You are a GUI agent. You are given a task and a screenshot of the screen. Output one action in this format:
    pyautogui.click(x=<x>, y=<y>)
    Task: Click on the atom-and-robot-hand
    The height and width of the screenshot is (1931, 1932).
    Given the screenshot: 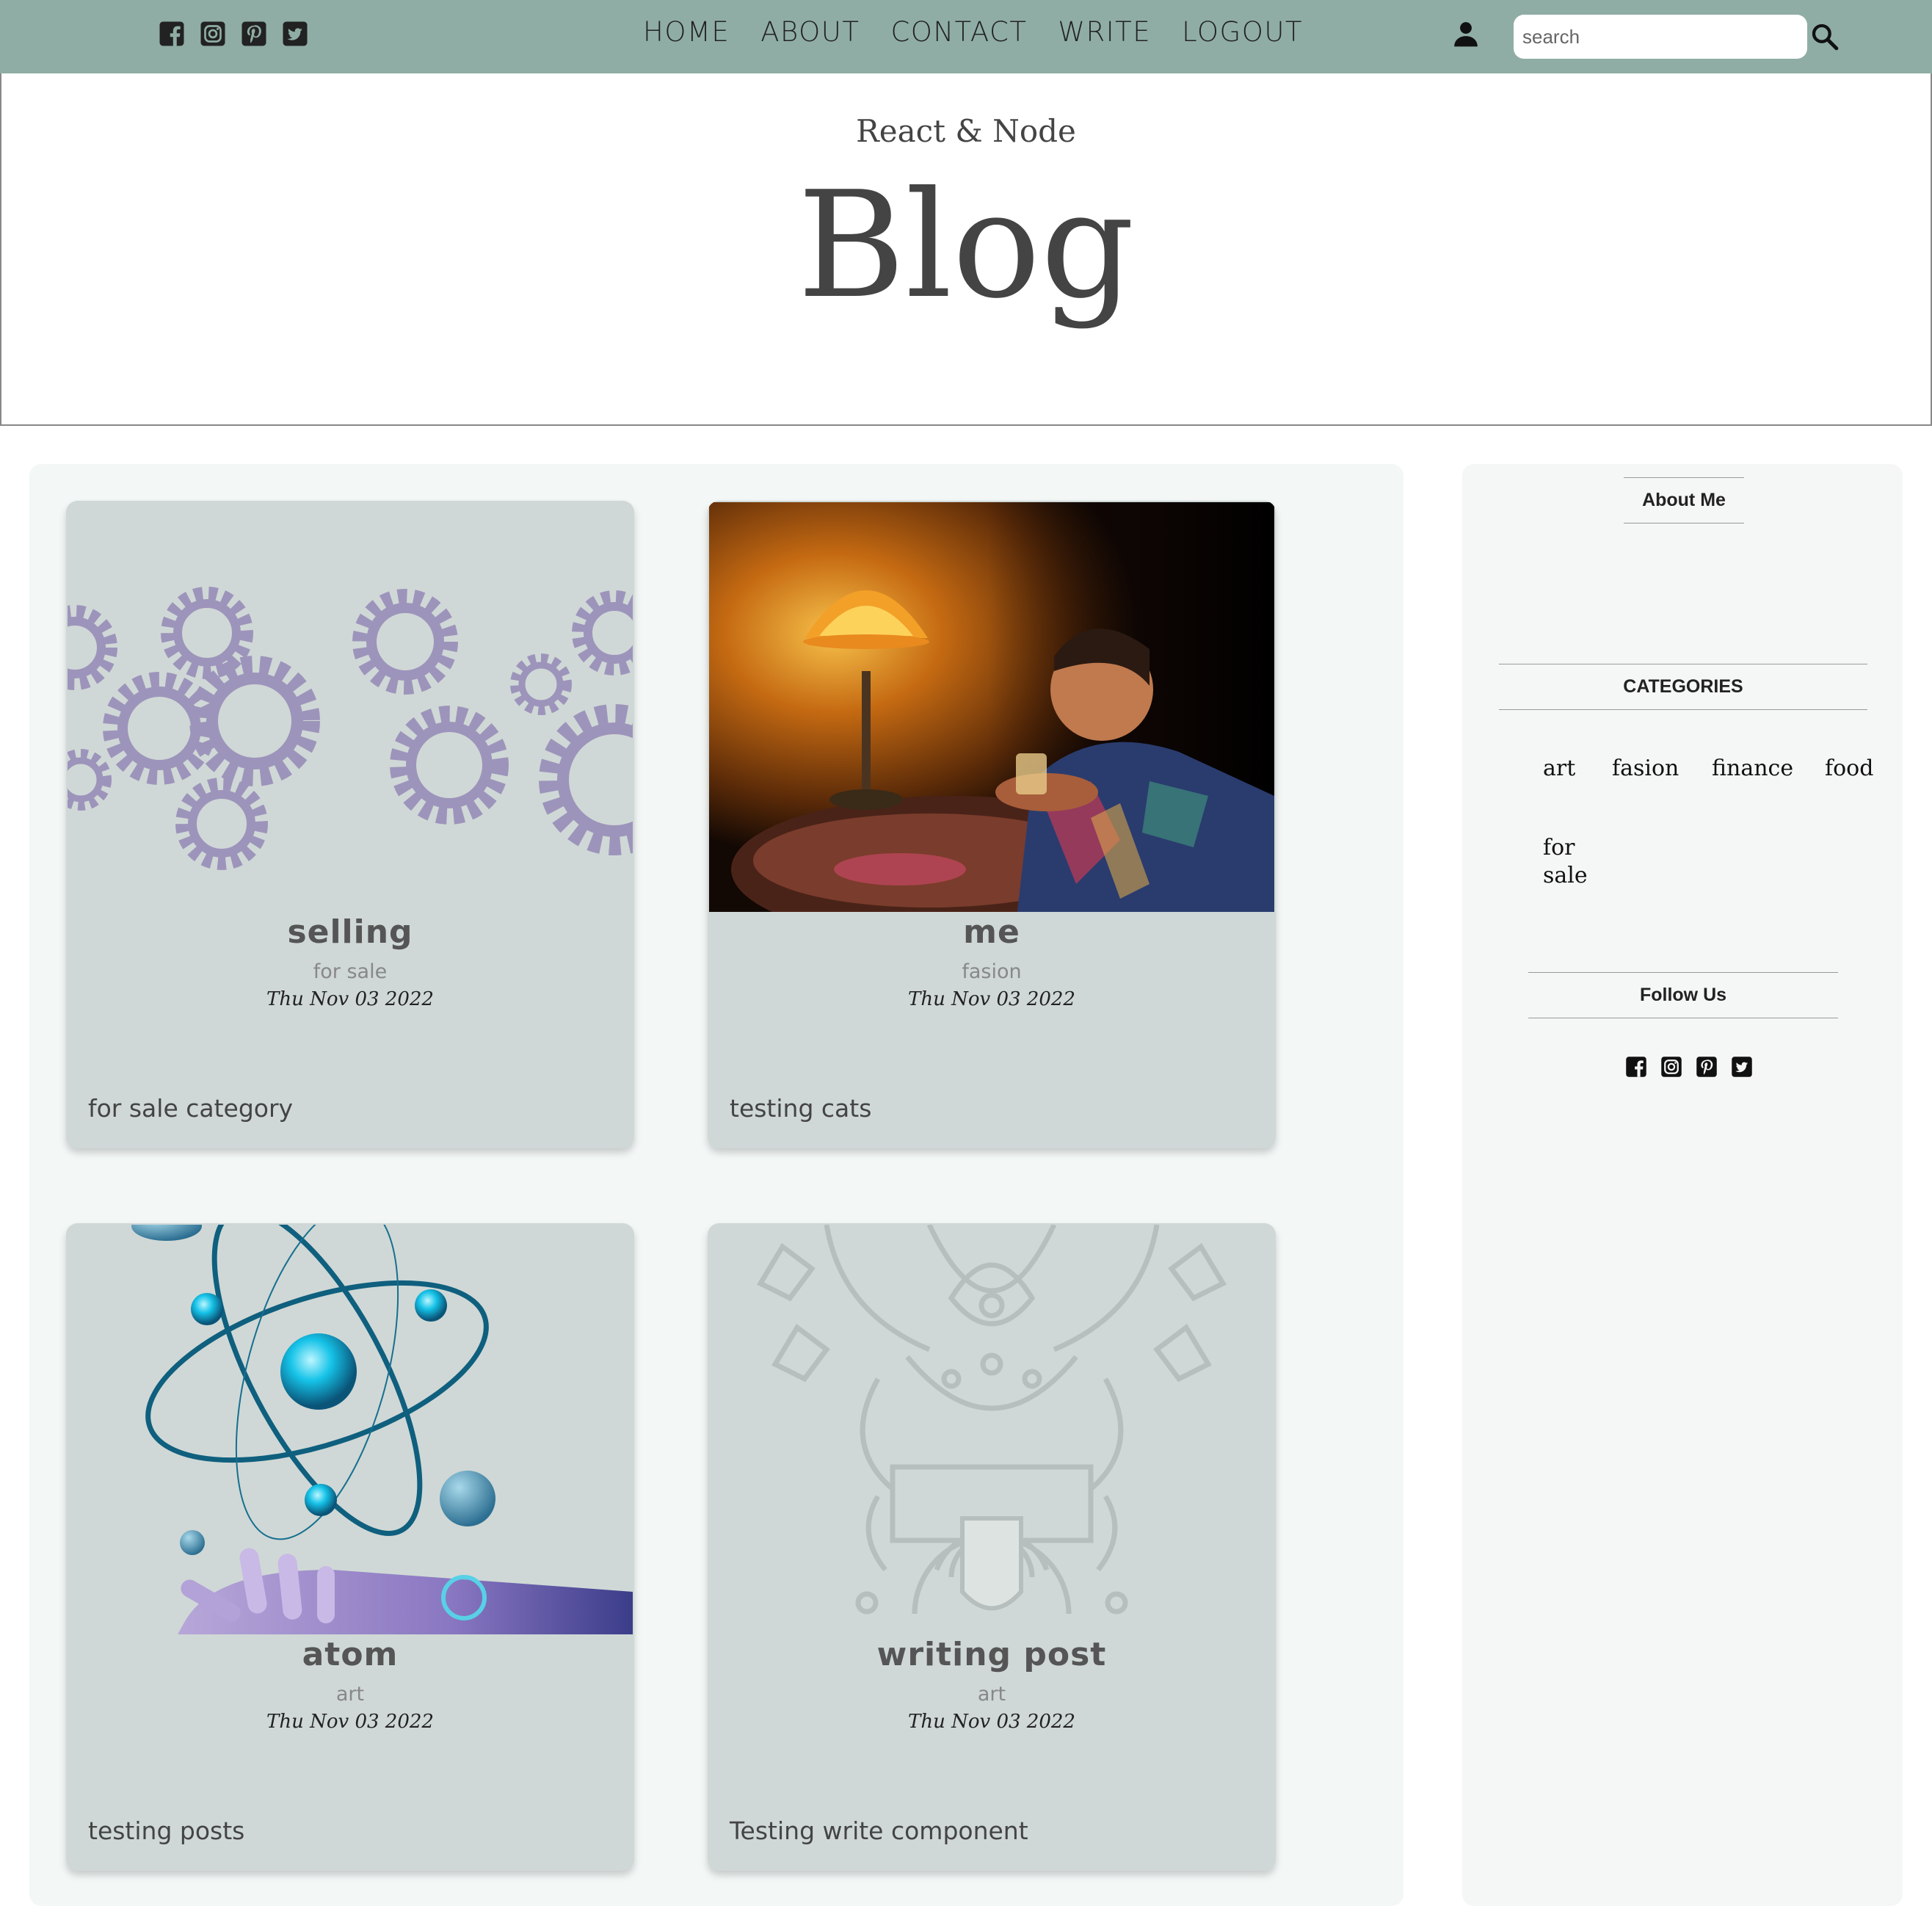 What is the action you would take?
    pyautogui.click(x=350, y=1429)
    